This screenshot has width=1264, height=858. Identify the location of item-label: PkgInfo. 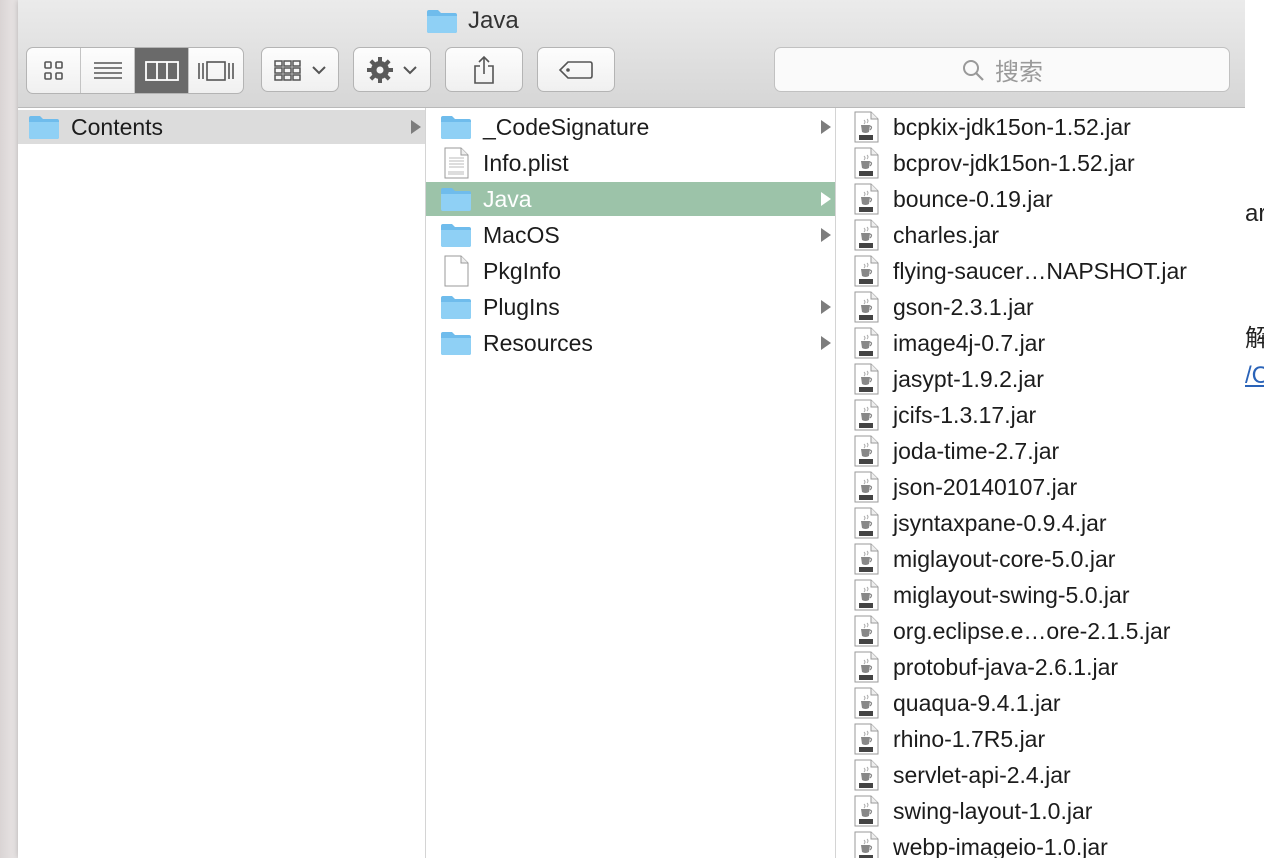
(522, 270).